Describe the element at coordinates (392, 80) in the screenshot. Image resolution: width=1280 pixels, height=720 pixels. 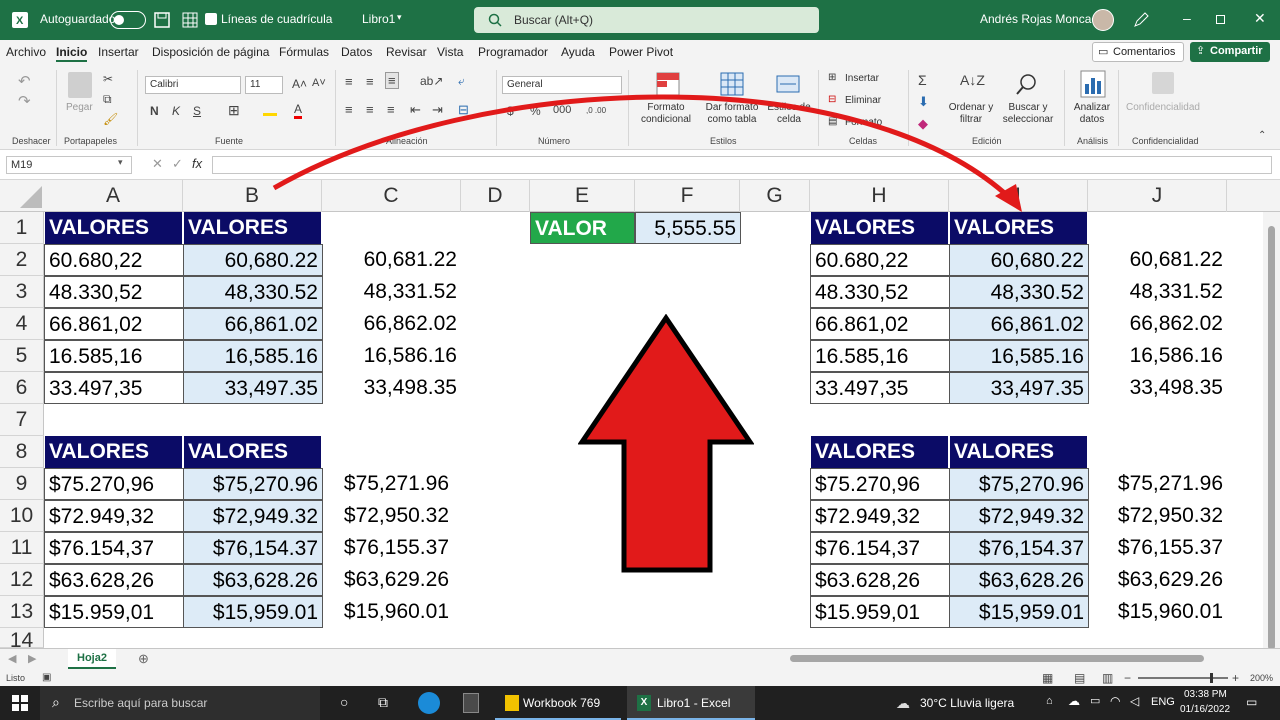
I see `align-bottom-icon: ≡` at that location.